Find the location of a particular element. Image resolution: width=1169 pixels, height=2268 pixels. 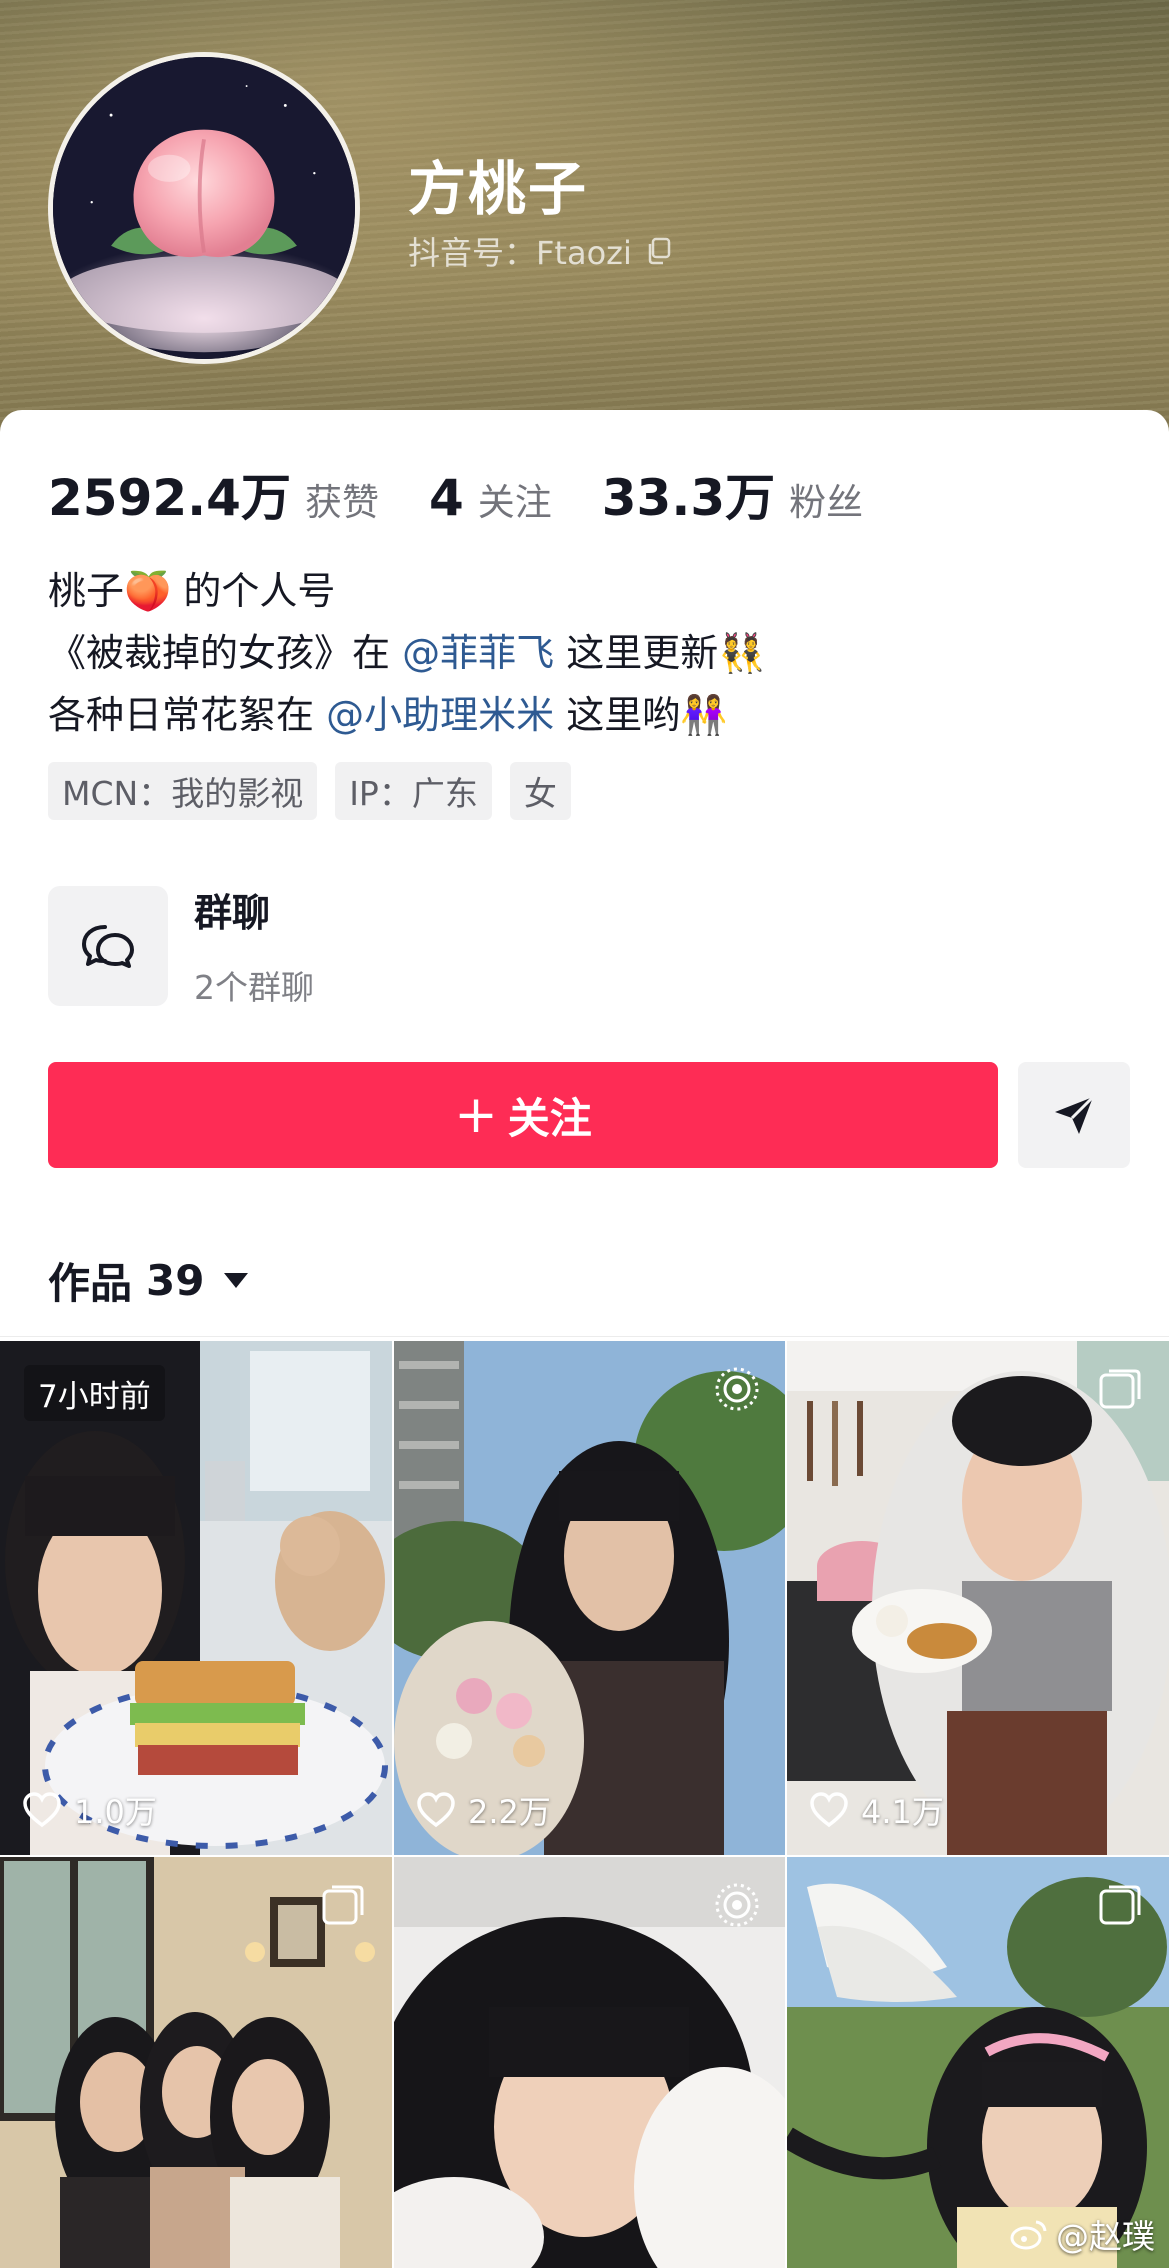

bio-line: 《被裁掉的女孩》在 @菲菲飞 这里更新👯 is located at coordinates (407, 653).